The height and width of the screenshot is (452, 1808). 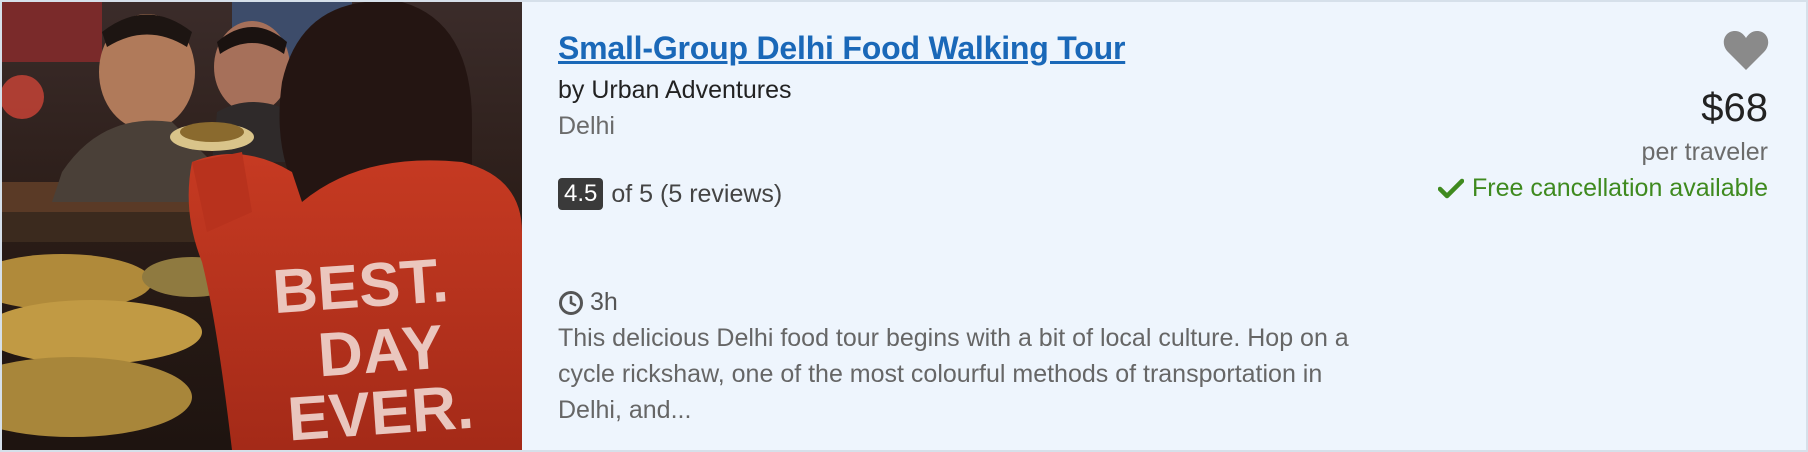 I want to click on tour-operator: by Urban Adventures, so click(x=675, y=90).